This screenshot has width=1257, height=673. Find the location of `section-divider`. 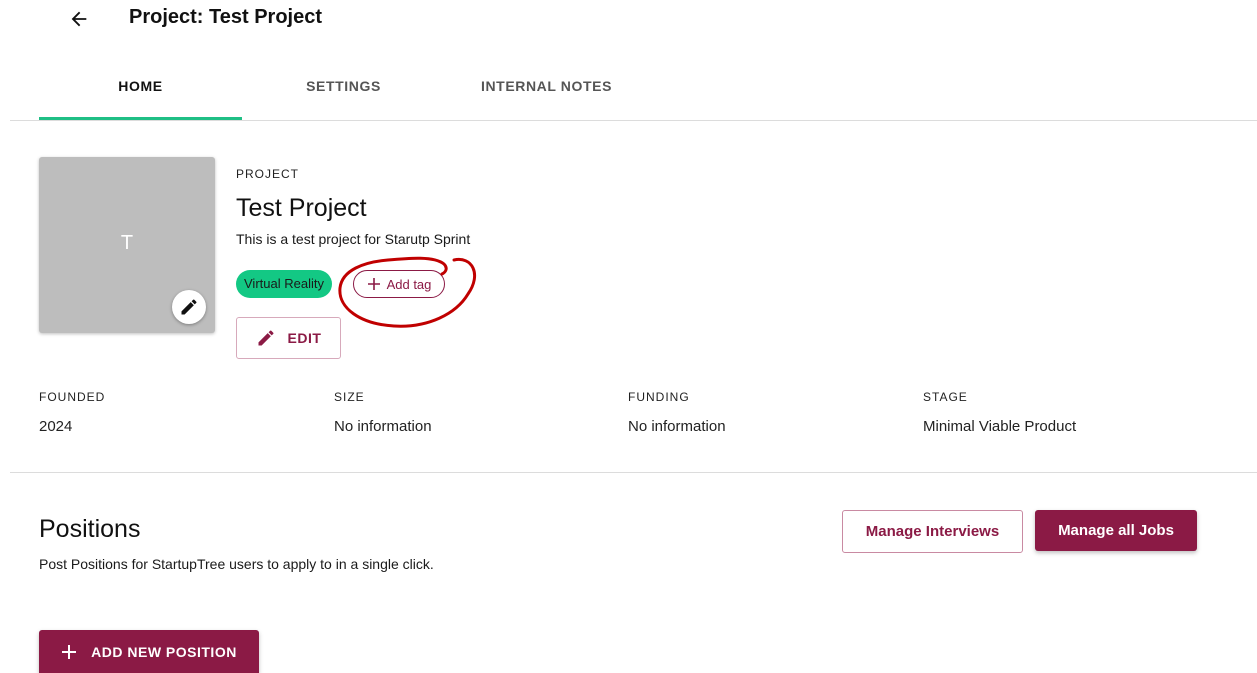

section-divider is located at coordinates (633, 472).